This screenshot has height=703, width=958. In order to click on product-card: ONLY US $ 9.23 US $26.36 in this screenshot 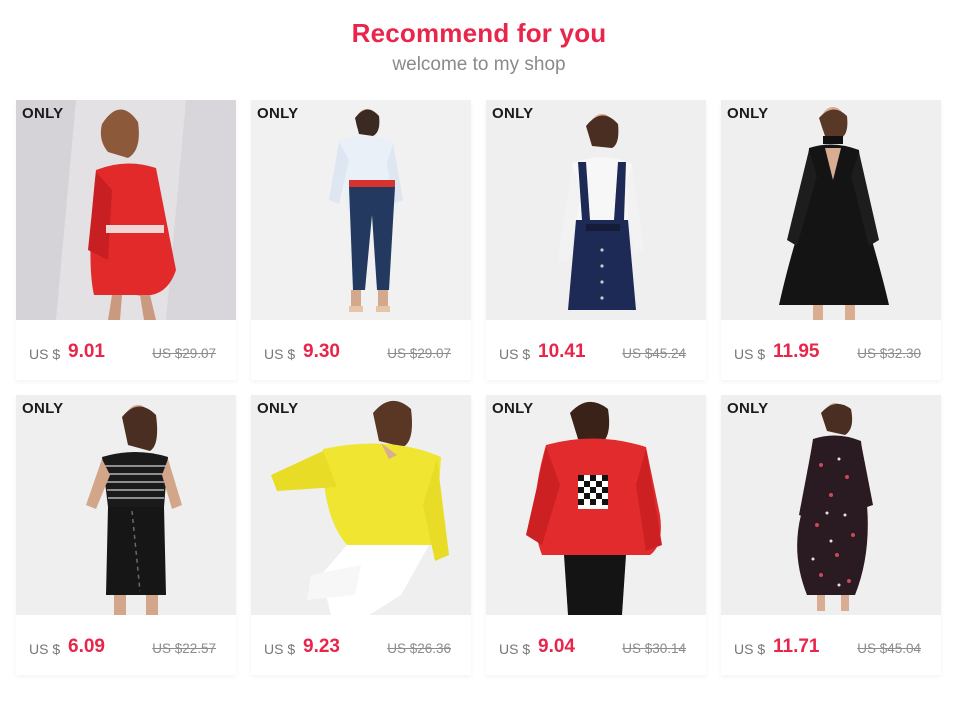, I will do `click(361, 535)`.